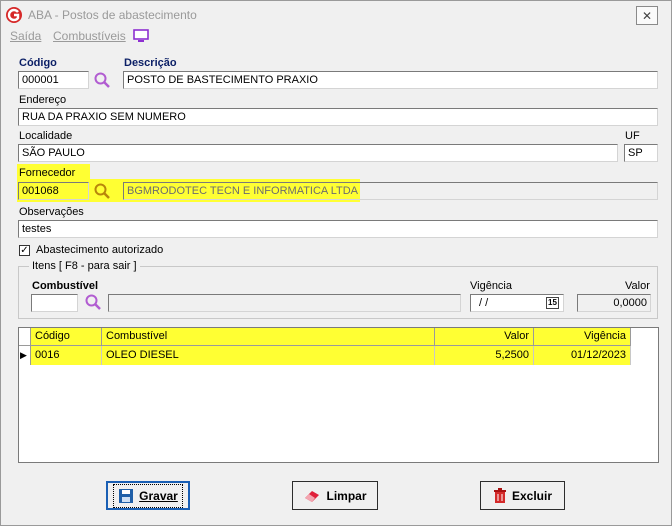 This screenshot has width=672, height=526. Describe the element at coordinates (65, 286) in the screenshot. I see `combustivel-label: Combustível` at that location.